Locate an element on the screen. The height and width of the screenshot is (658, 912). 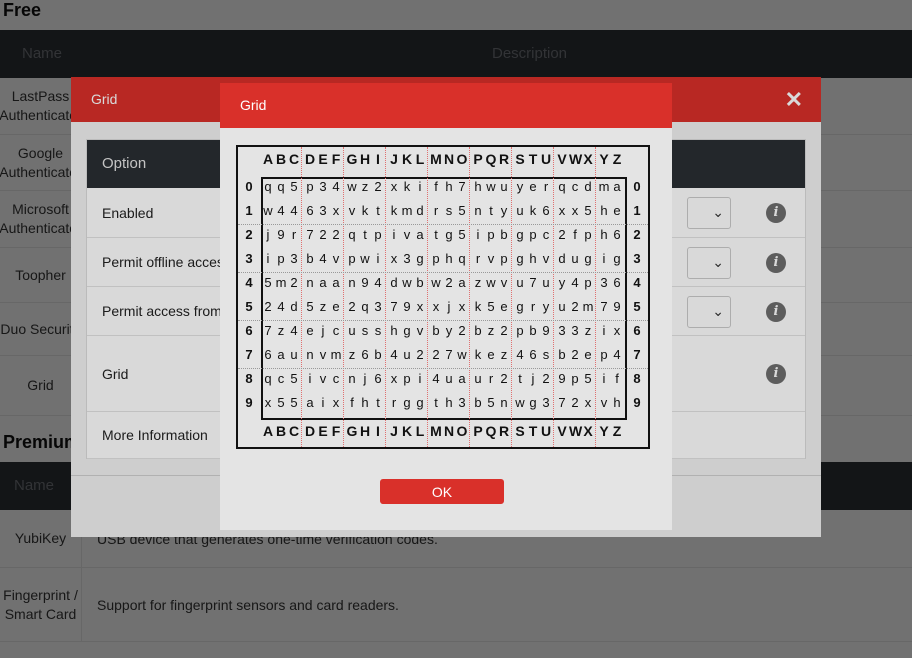
grid-row-label: 7 is located at coordinates (637, 354).